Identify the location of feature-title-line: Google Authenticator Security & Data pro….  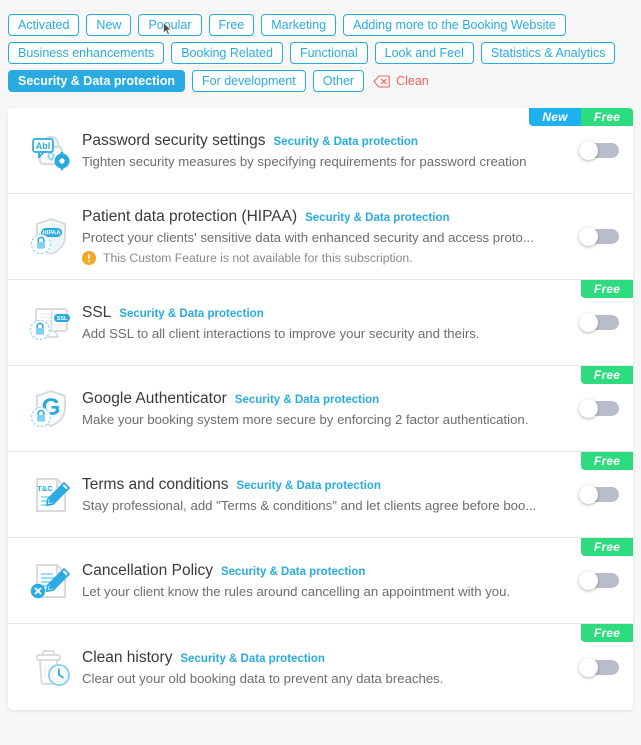
(320, 399).